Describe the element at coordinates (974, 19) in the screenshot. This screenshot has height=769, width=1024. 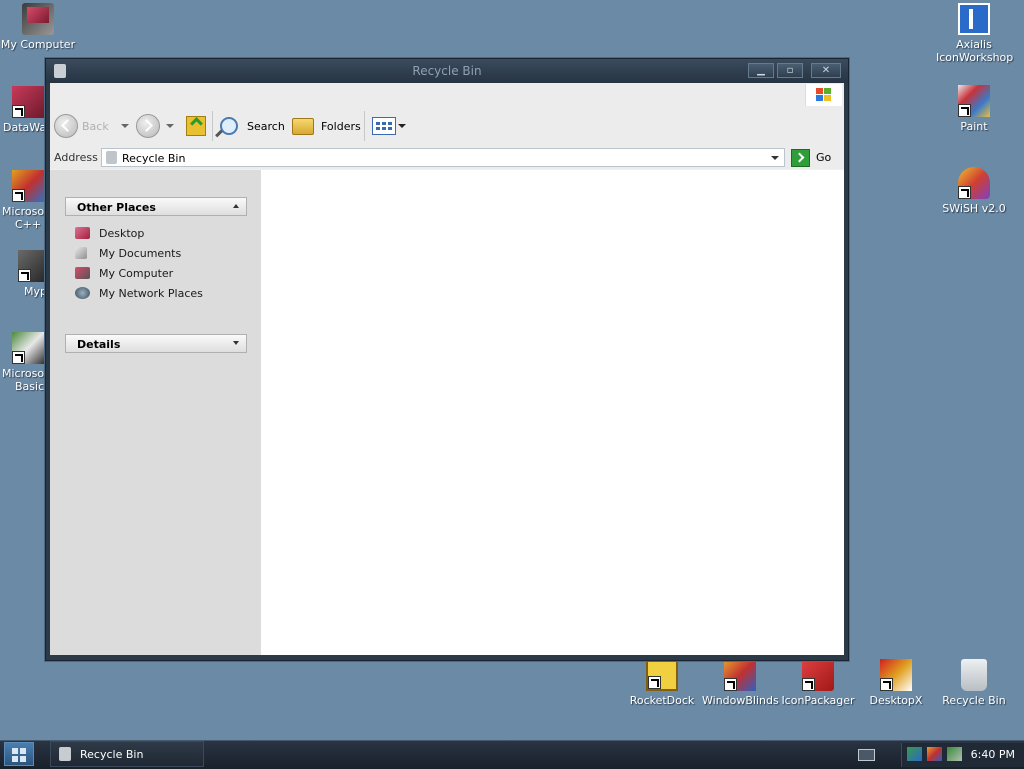
I see `axialis-icon` at that location.